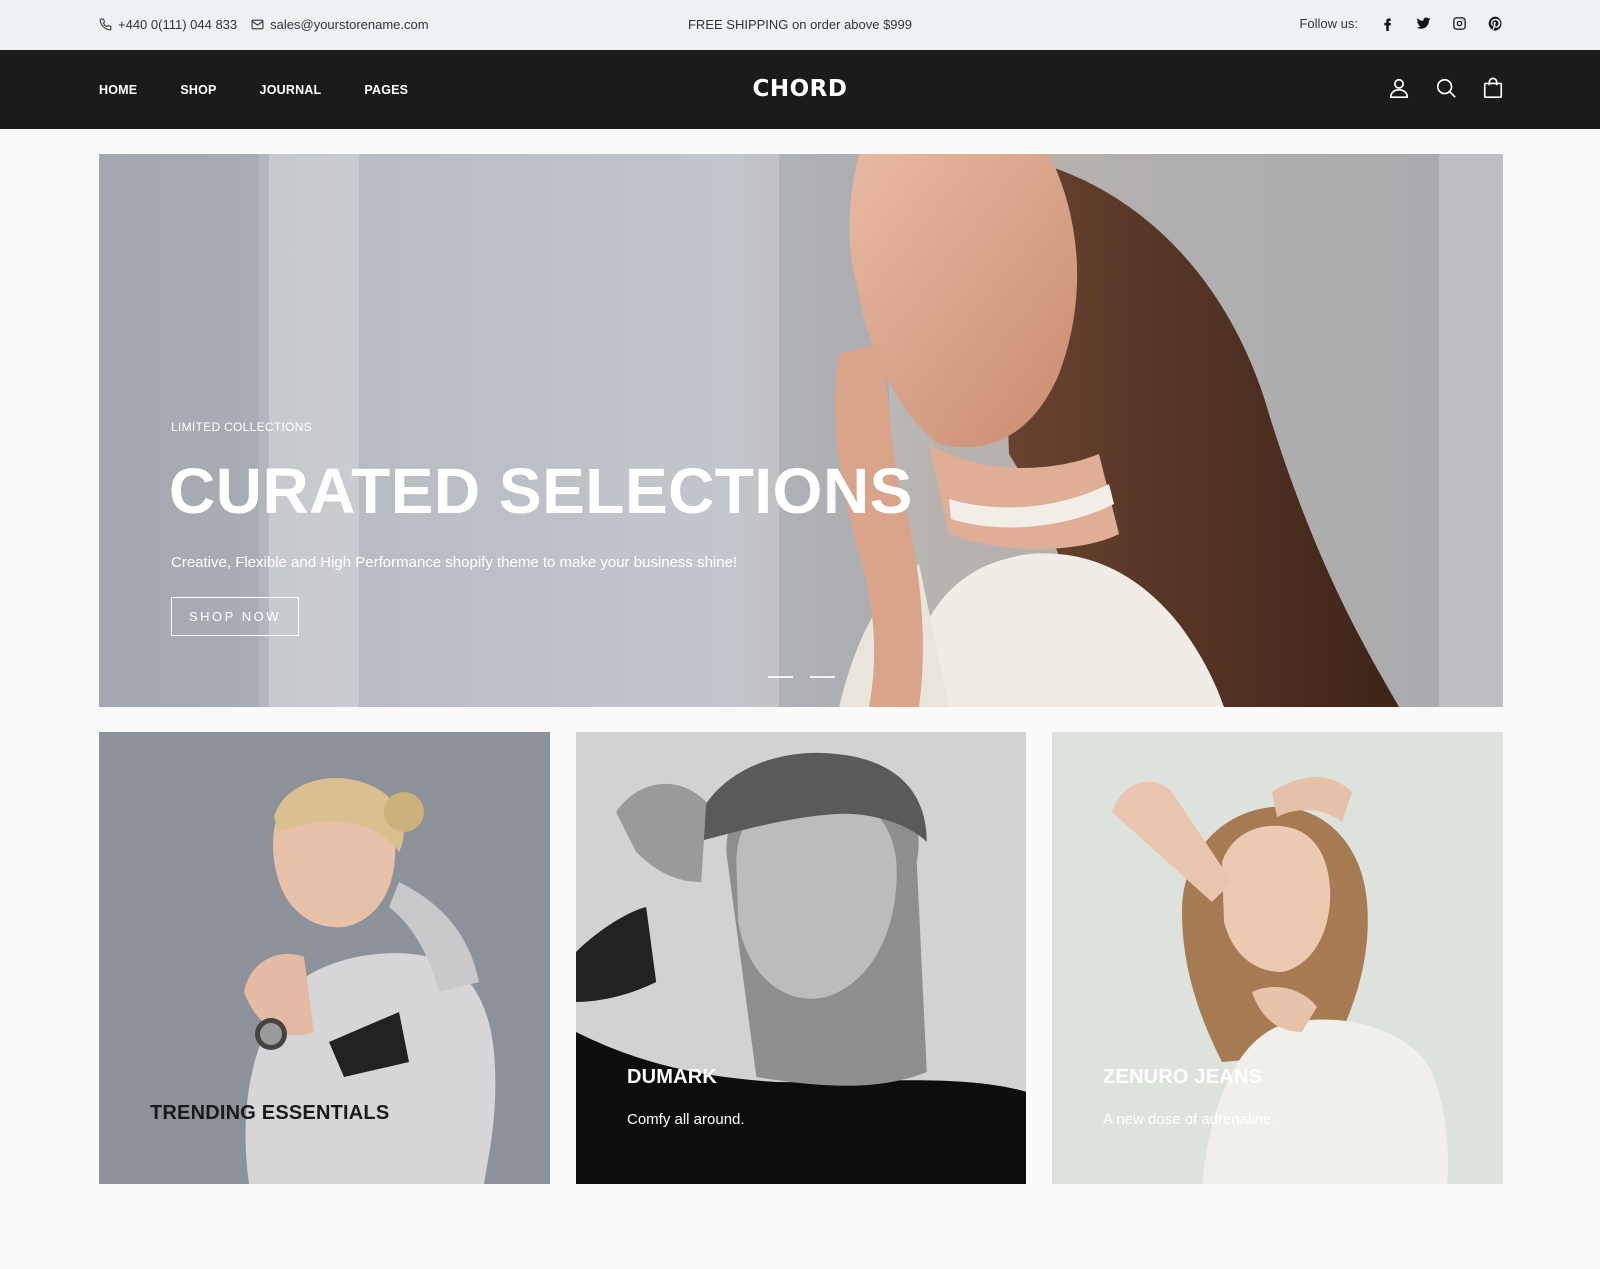 This screenshot has width=1600, height=1269. What do you see at coordinates (1401, 23) in the screenshot?
I see `social-follow: Follow us:` at bounding box center [1401, 23].